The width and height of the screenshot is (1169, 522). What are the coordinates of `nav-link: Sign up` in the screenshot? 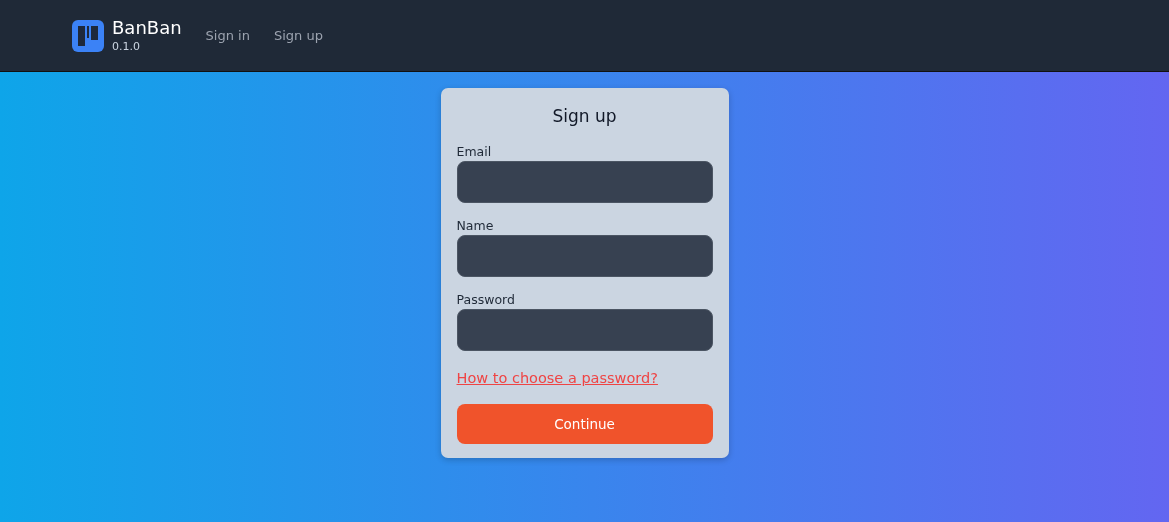 It's located at (298, 35).